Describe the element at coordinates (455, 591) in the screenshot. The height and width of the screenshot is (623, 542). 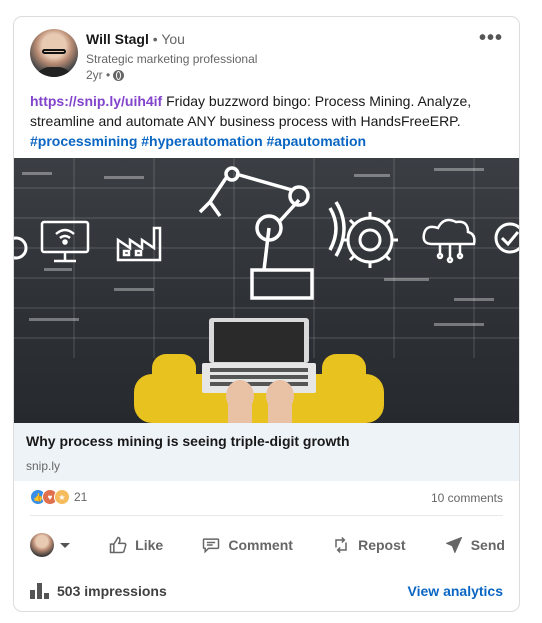
I see `view-analytics-link: View analytics` at that location.